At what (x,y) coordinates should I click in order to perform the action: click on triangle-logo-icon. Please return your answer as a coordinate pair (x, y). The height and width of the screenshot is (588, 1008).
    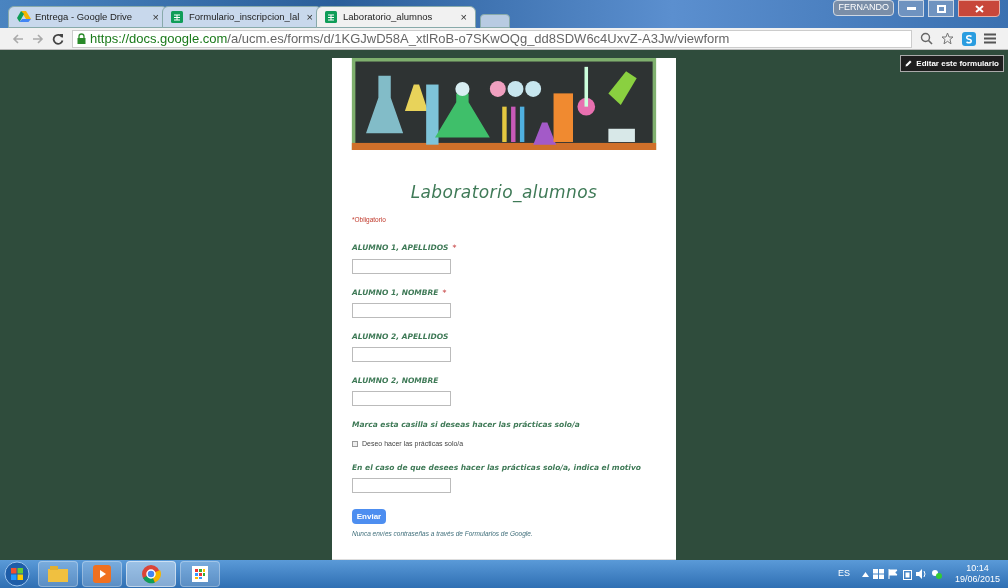
    Looking at the image, I should click on (24, 17).